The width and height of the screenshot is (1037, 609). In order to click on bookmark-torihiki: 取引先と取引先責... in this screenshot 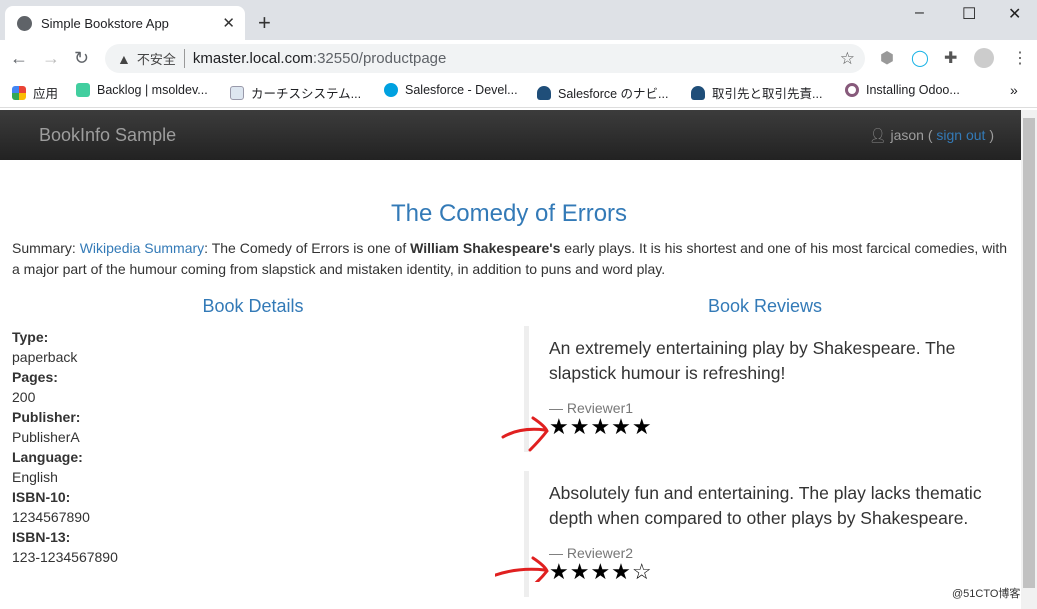, I will do `click(756, 92)`.